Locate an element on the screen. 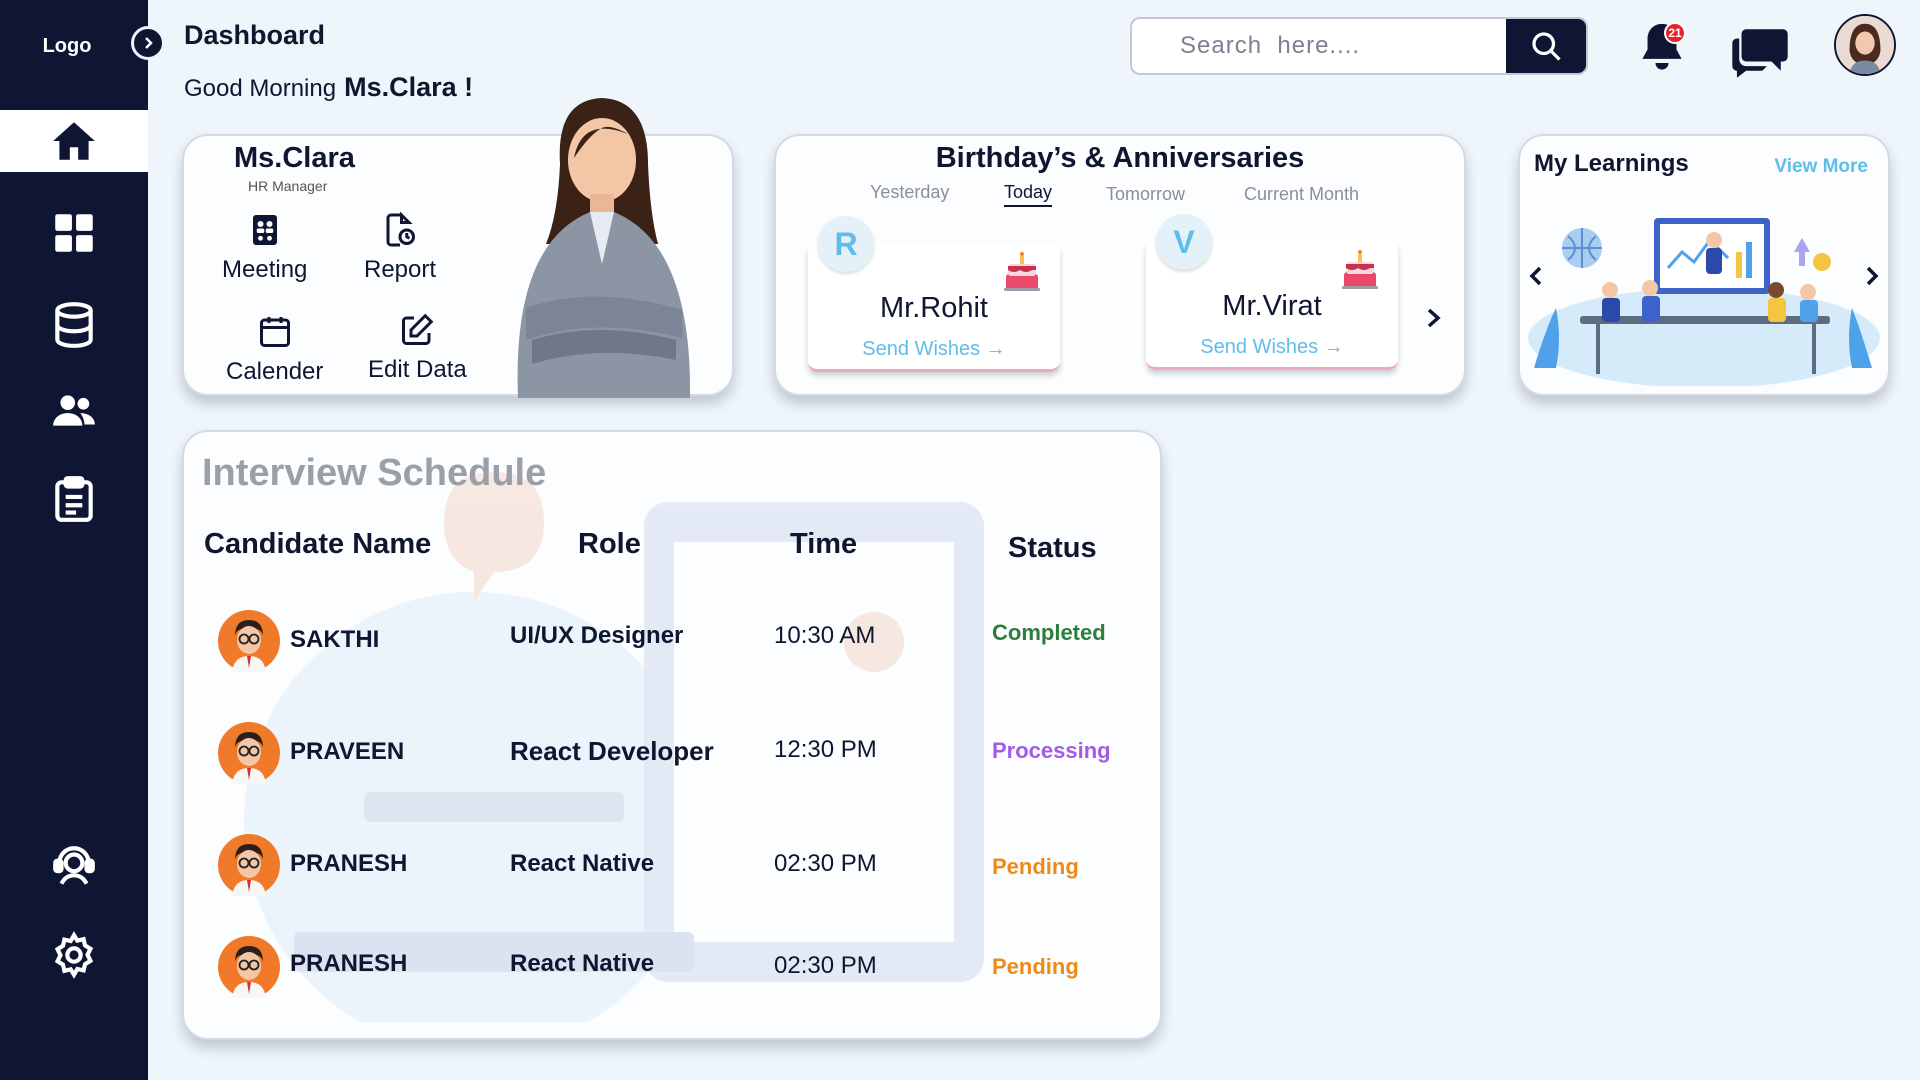  learnings-card: My Learnings View More is located at coordinates (1704, 265).